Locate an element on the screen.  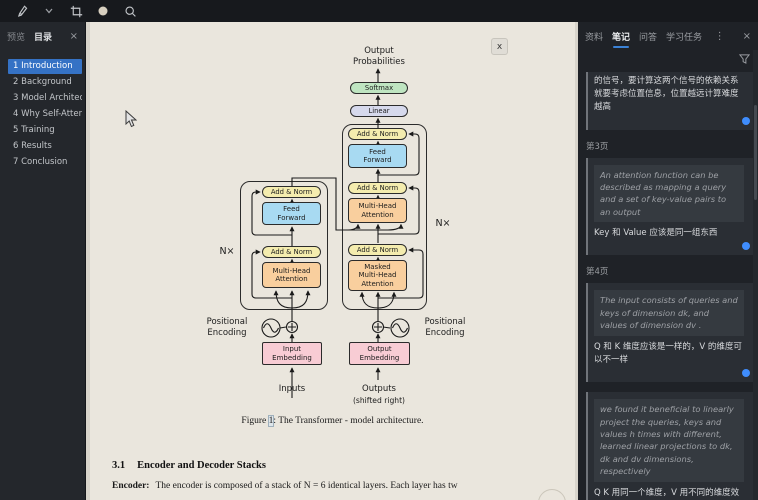
note-text: Key 和 Value 应该是同一组东西 is located at coordinates (656, 233).